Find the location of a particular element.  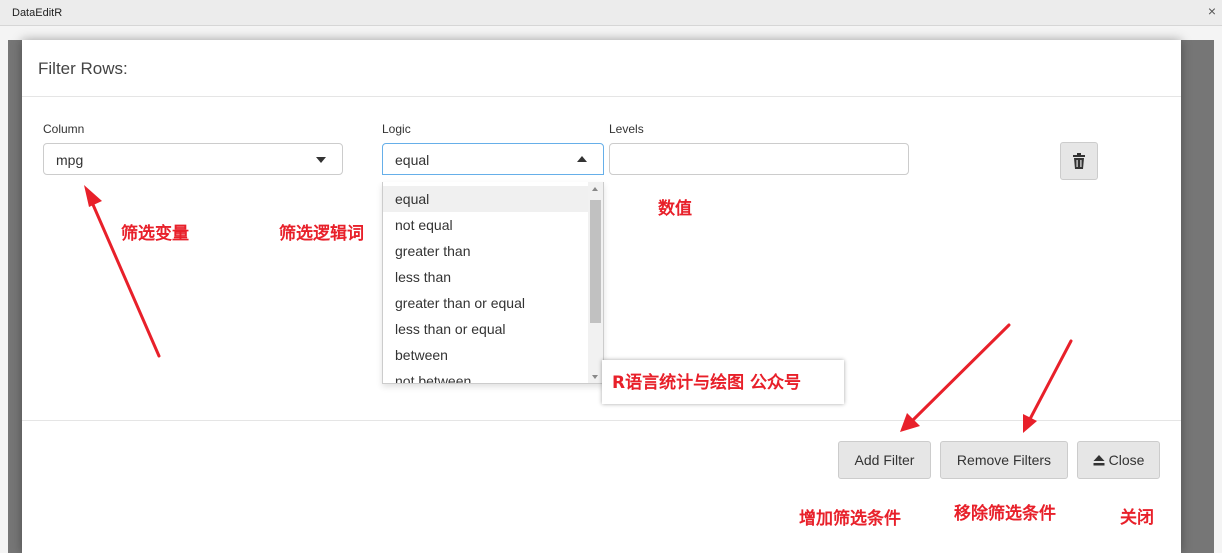

scroll-up-icon is located at coordinates (595, 189).